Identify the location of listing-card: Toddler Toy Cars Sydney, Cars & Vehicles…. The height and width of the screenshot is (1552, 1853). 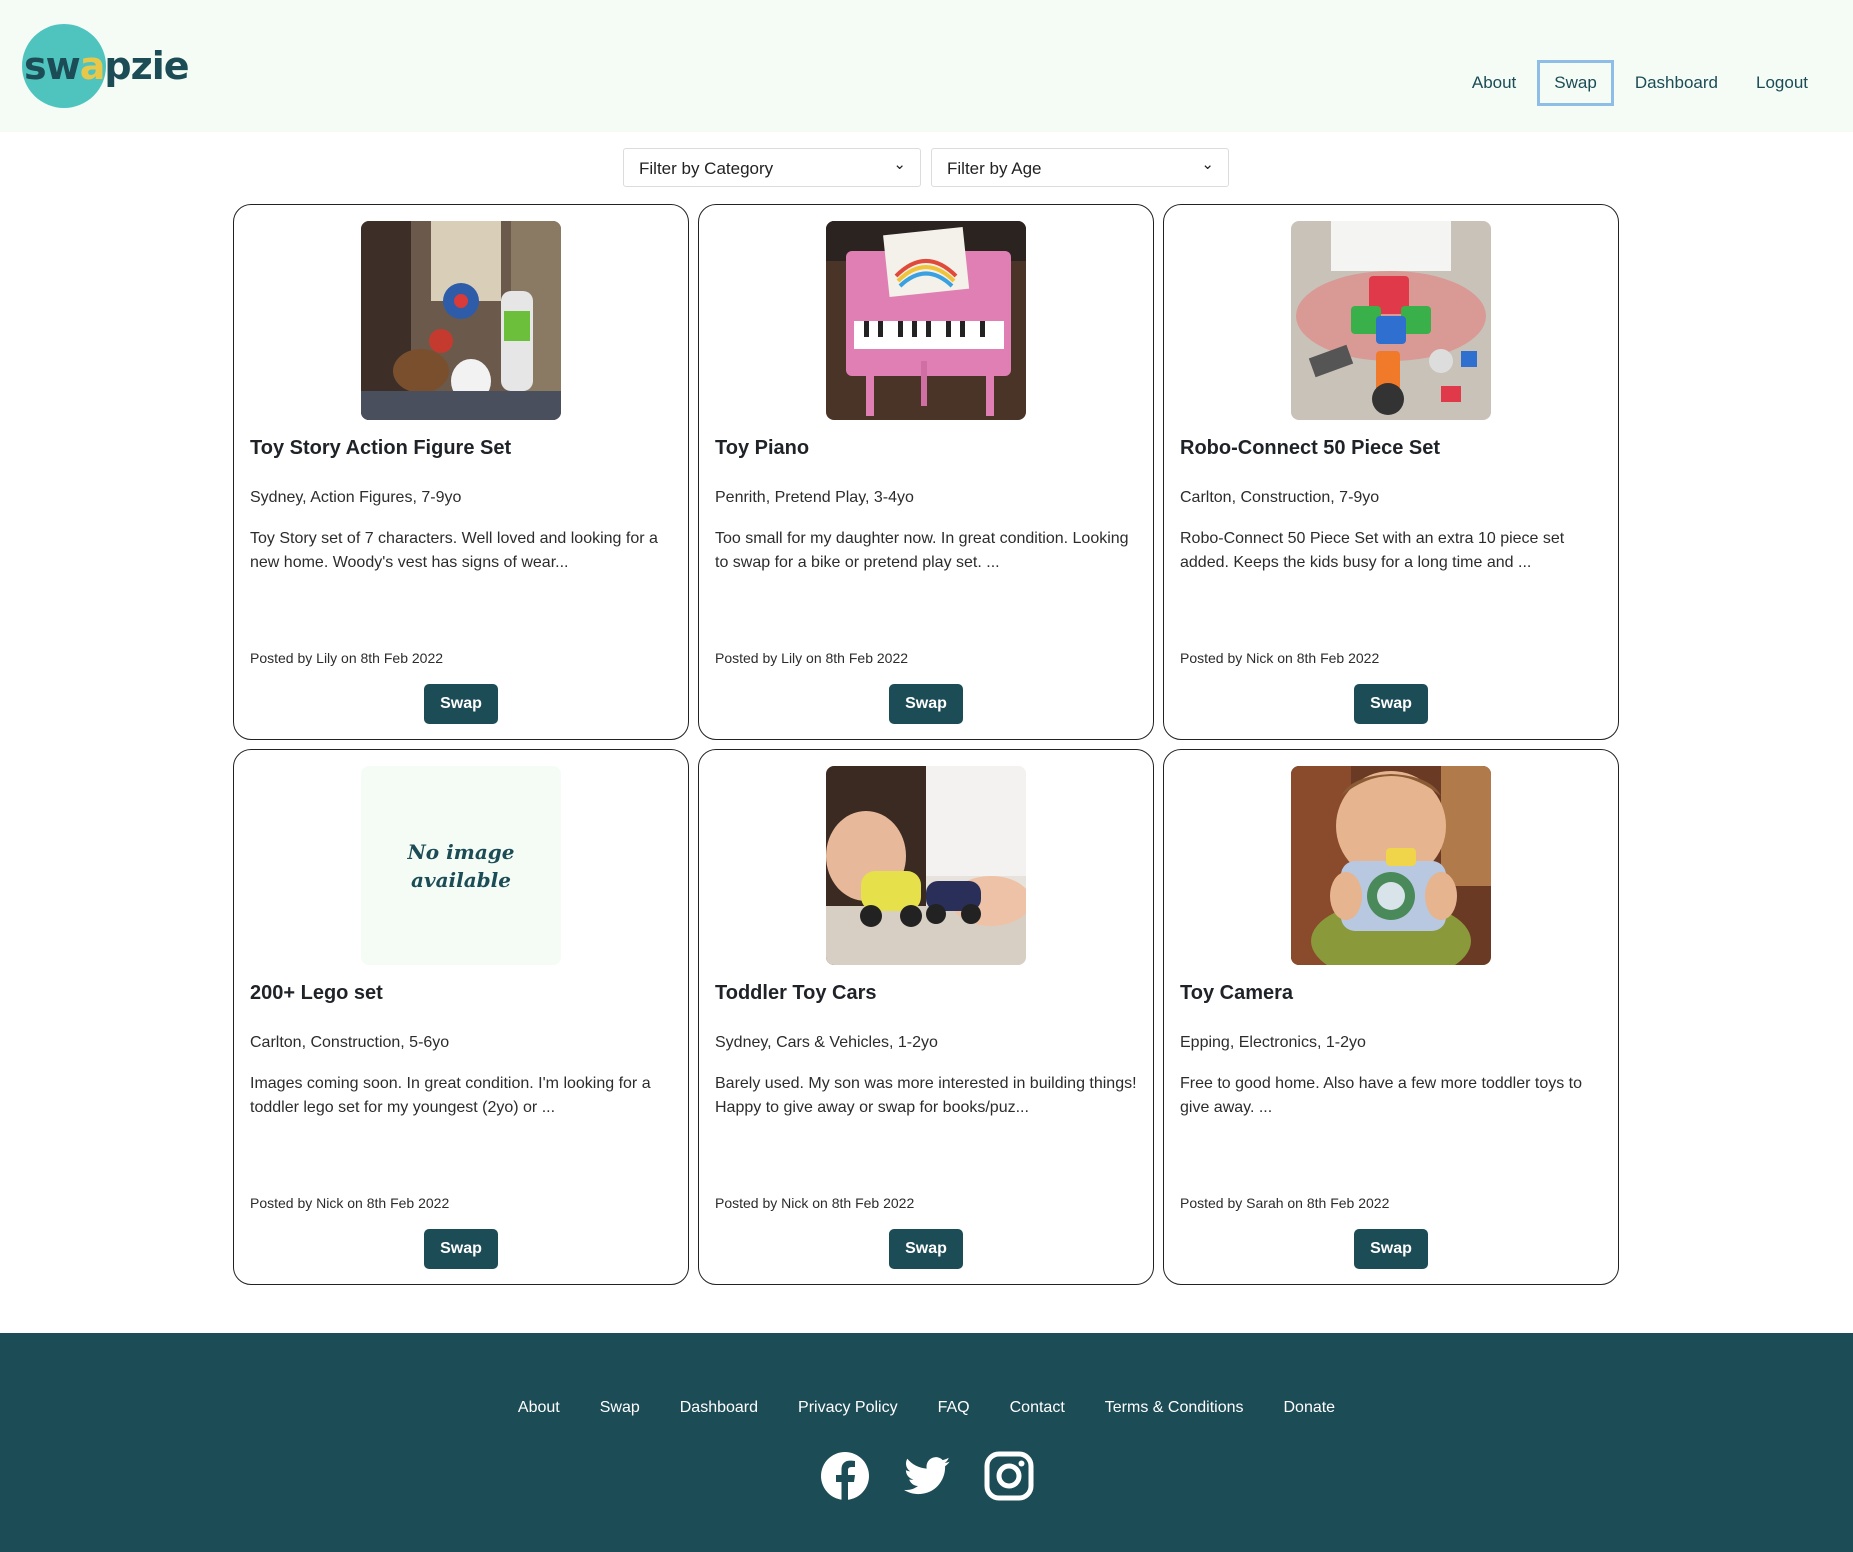
(926, 1017).